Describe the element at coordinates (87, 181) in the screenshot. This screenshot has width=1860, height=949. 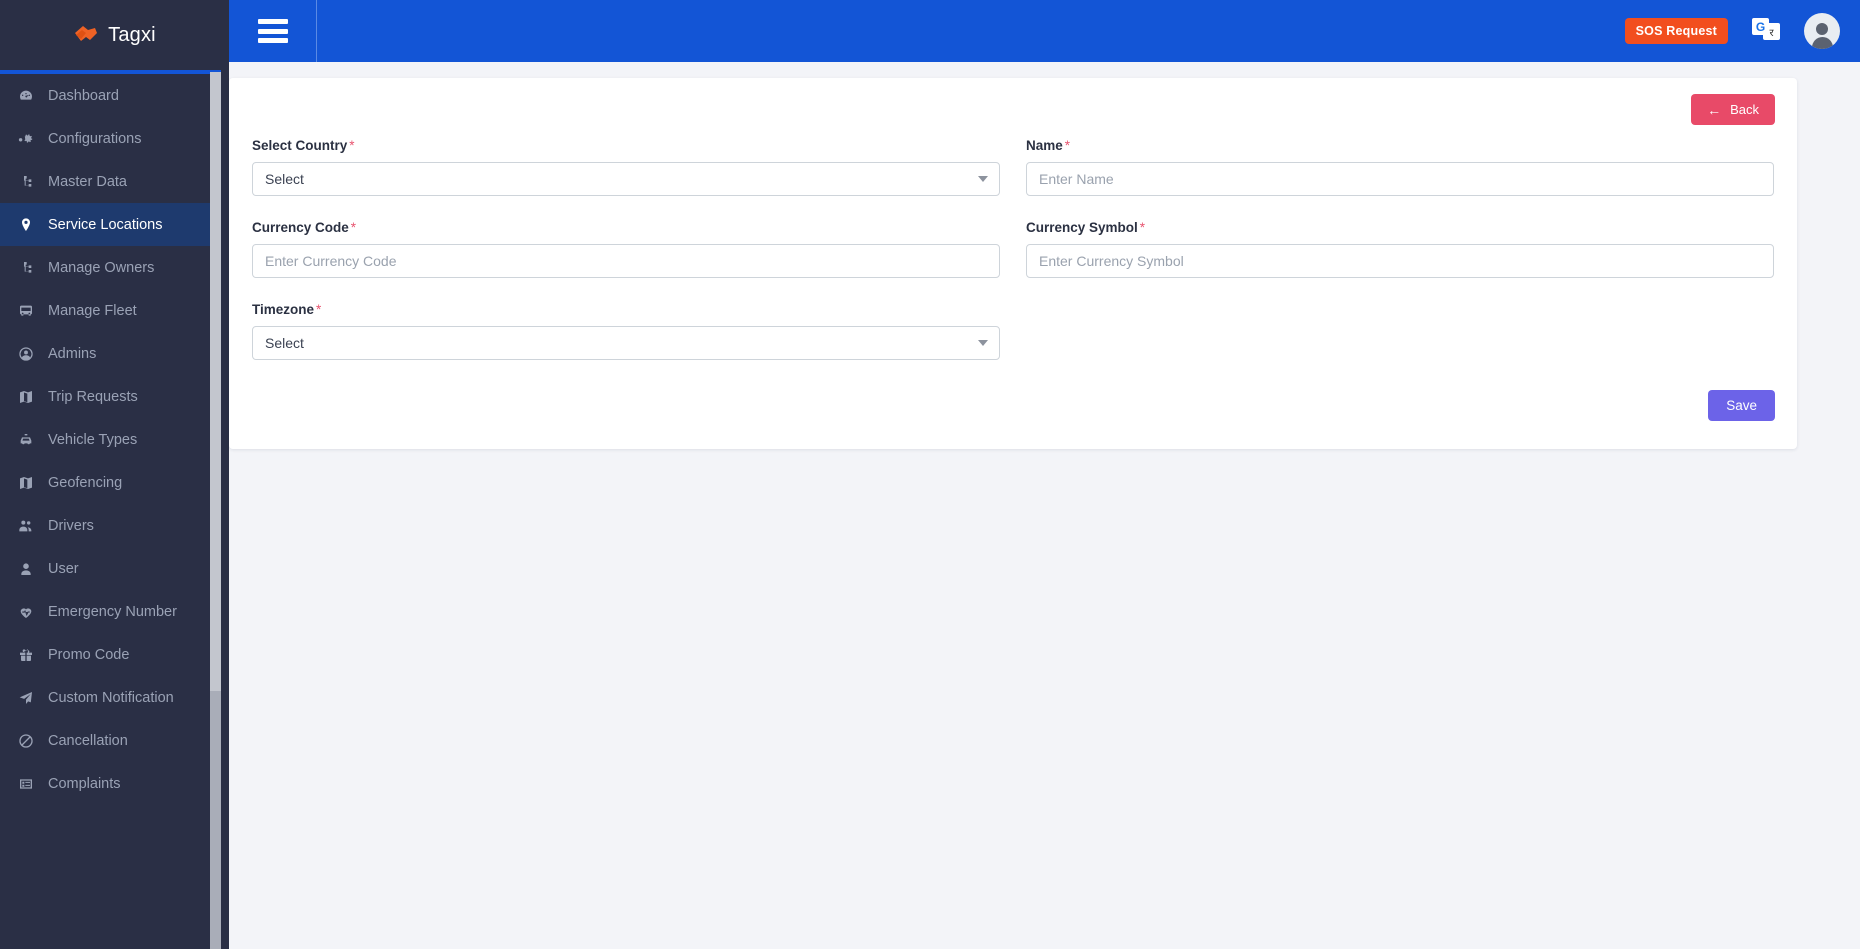
I see `sidebar-item-label: Master Data` at that location.